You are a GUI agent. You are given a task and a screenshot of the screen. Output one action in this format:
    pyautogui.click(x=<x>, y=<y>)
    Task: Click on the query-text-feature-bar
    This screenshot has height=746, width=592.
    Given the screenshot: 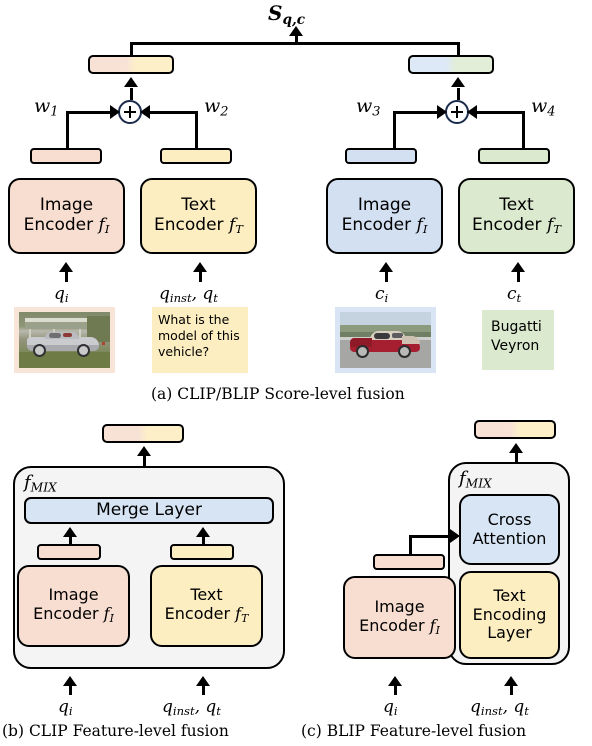 What is the action you would take?
    pyautogui.click(x=196, y=156)
    